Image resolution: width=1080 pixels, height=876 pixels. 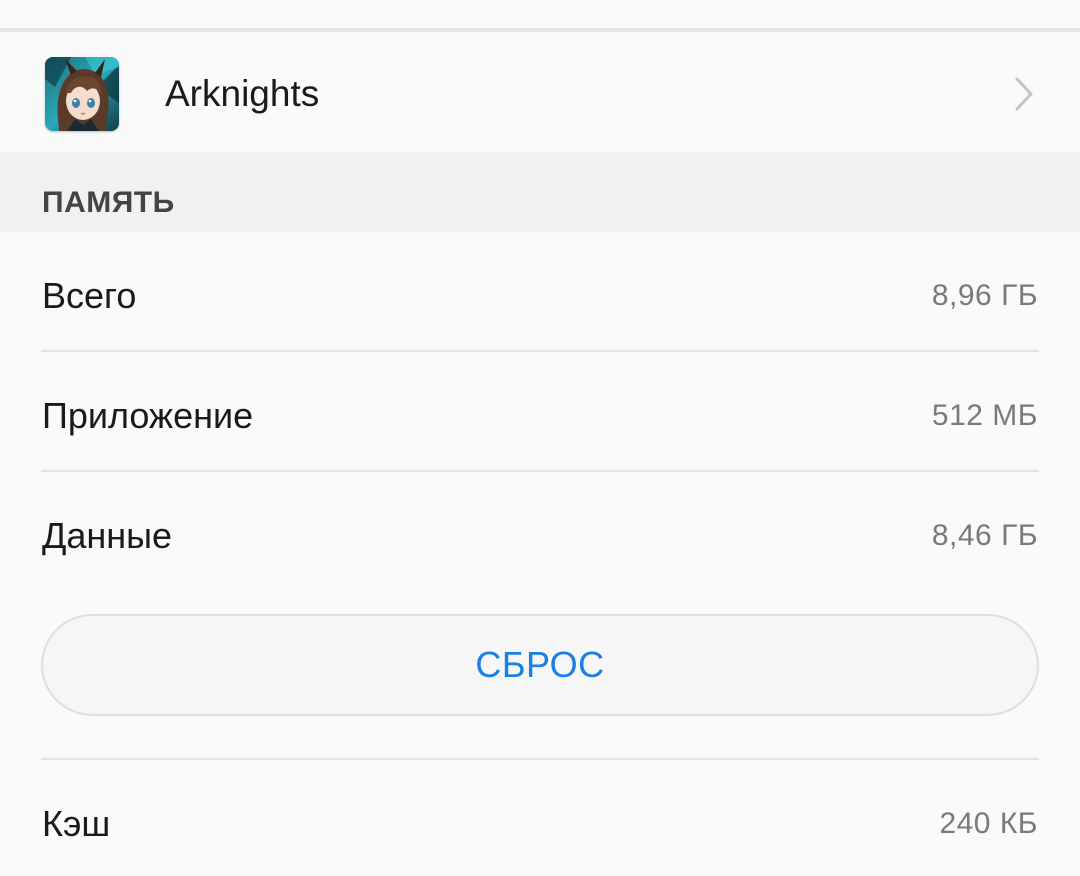 What do you see at coordinates (148, 415) in the screenshot?
I see `row-label: Приложение` at bounding box center [148, 415].